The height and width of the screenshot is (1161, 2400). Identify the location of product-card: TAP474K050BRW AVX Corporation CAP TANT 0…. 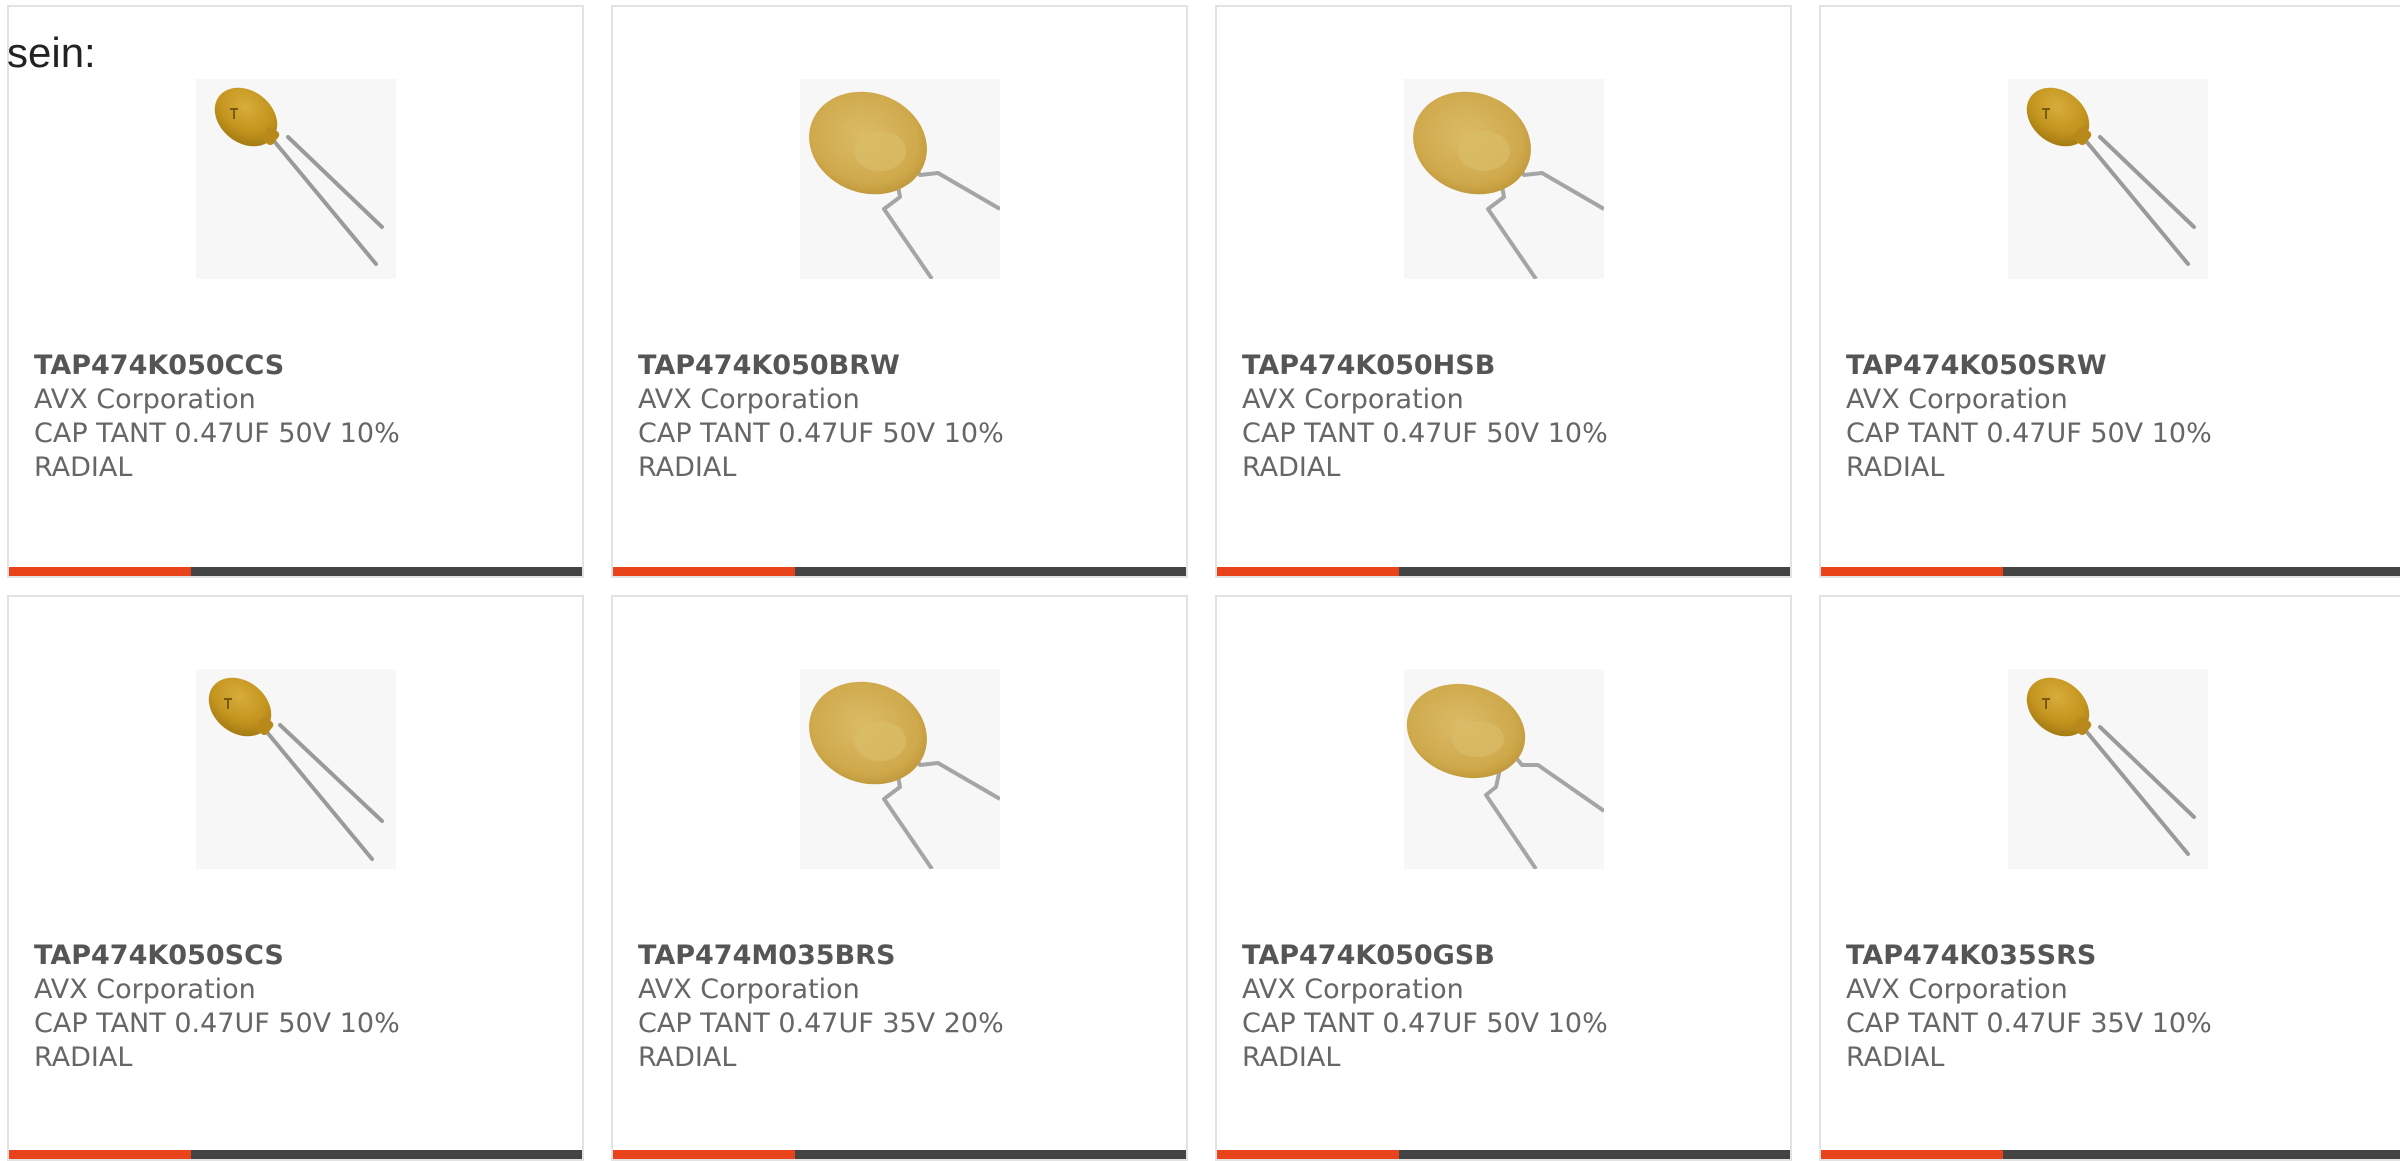
(899, 291).